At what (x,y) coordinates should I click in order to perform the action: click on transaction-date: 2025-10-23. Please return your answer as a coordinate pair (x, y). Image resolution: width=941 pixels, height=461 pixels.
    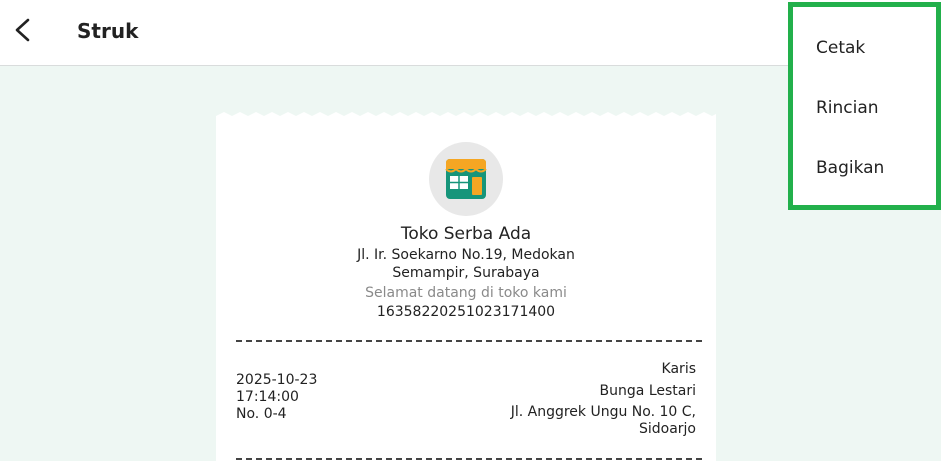
    Looking at the image, I should click on (277, 380).